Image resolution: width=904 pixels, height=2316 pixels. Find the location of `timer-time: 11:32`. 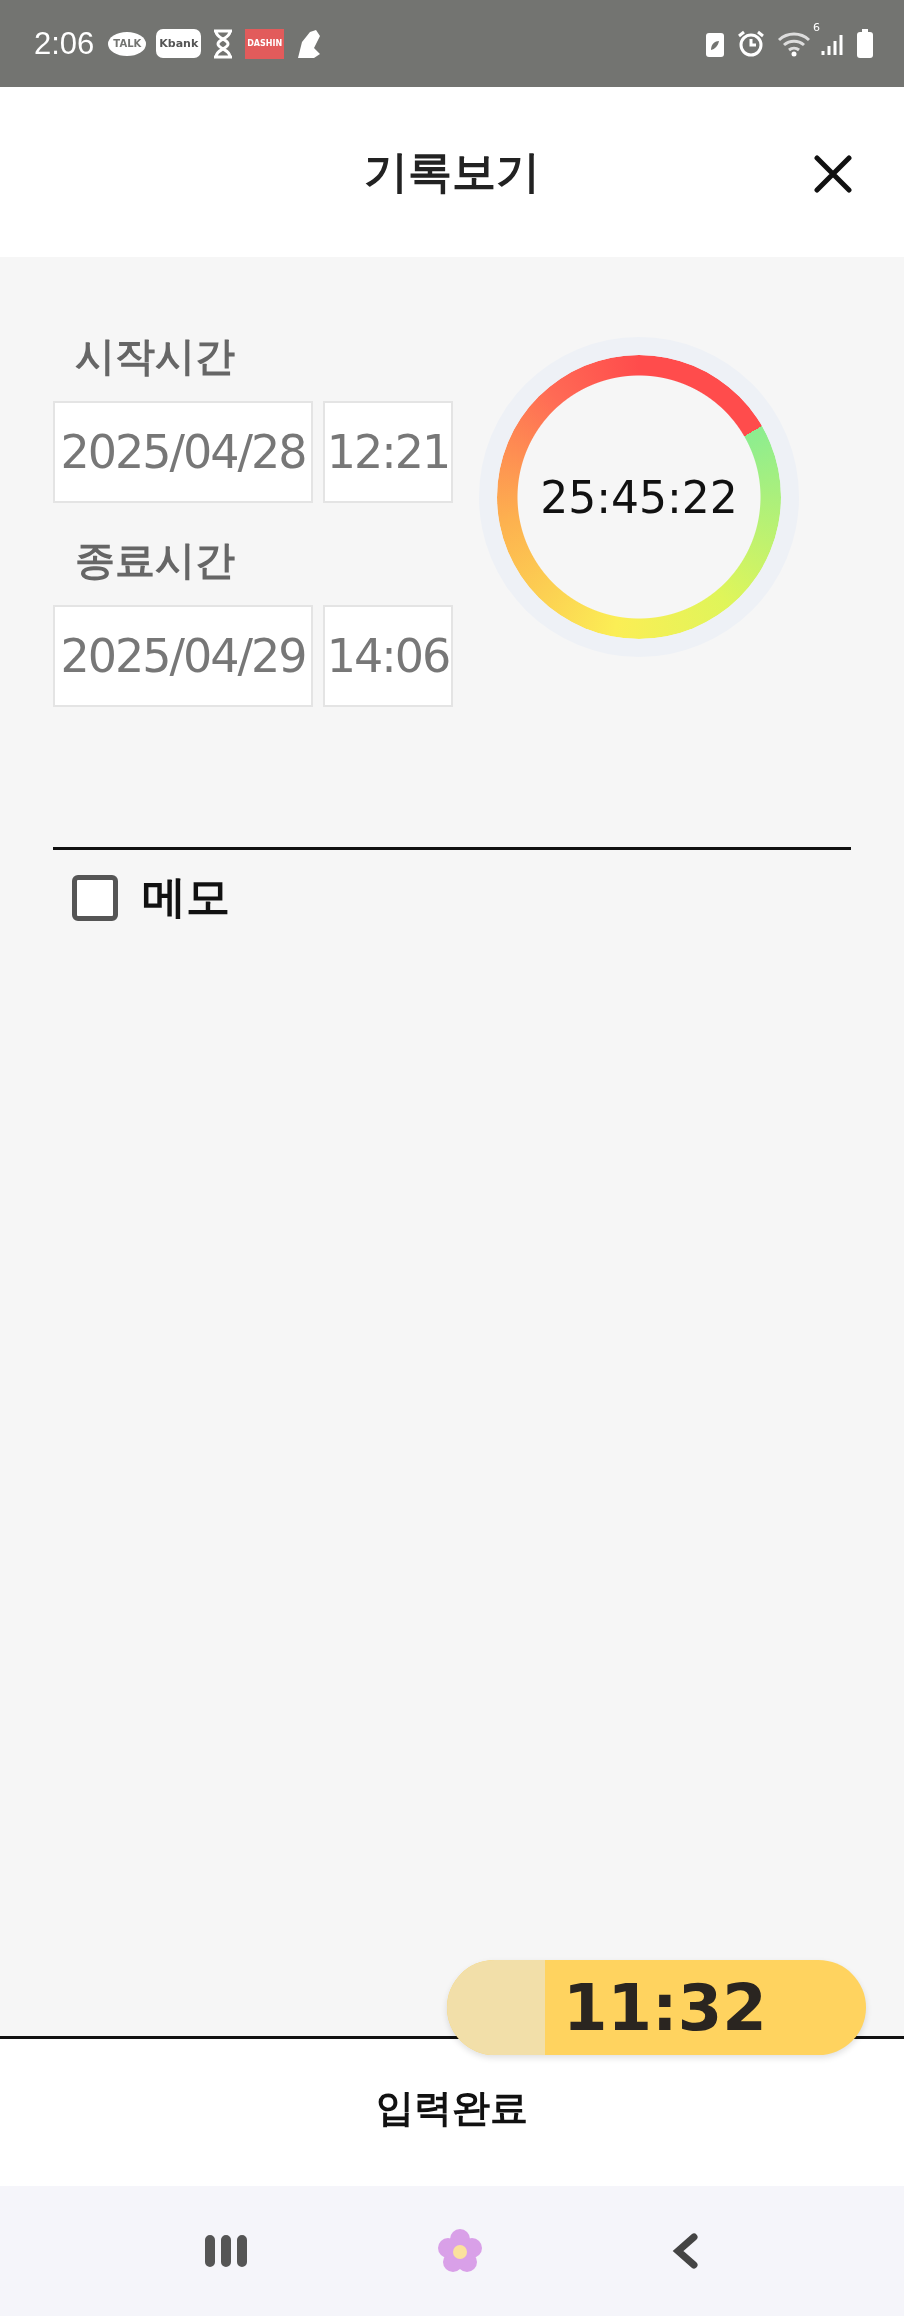

timer-time: 11:32 is located at coordinates (664, 2008).